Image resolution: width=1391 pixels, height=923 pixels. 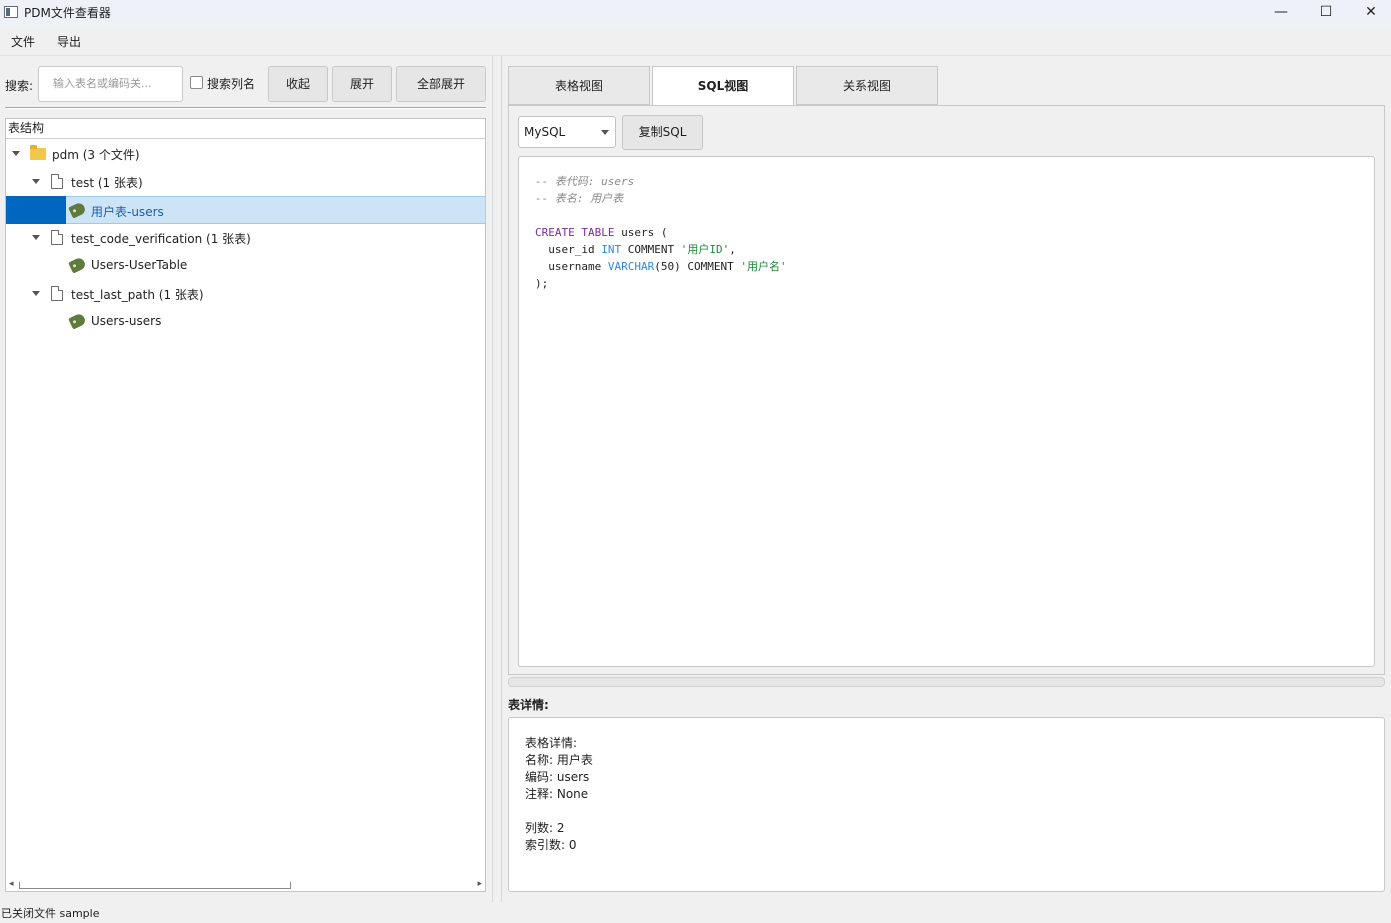 I want to click on divider, so click(x=245, y=108).